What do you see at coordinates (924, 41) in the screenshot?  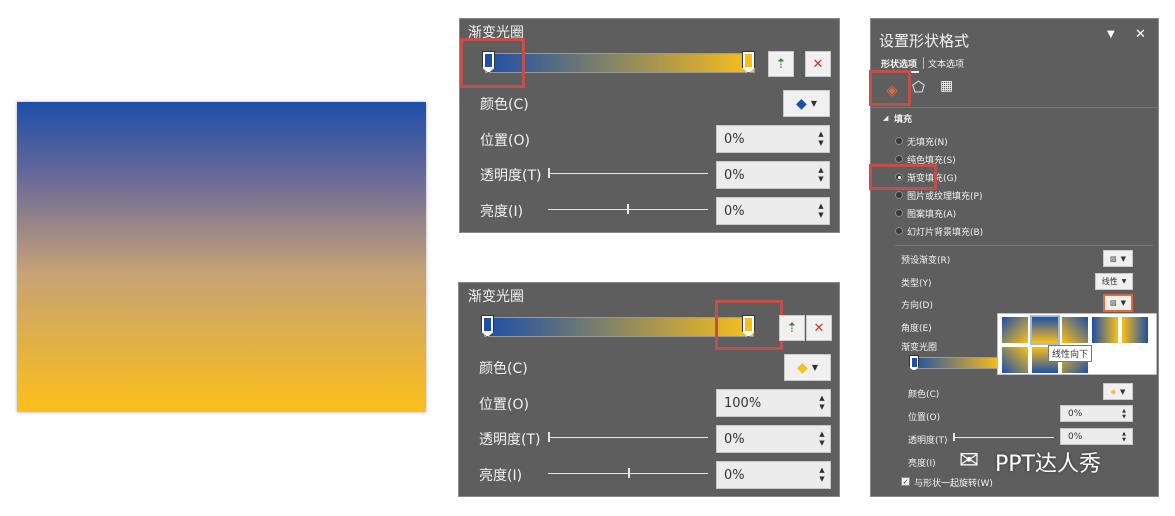 I see `pane-title: 设置形状格式` at bounding box center [924, 41].